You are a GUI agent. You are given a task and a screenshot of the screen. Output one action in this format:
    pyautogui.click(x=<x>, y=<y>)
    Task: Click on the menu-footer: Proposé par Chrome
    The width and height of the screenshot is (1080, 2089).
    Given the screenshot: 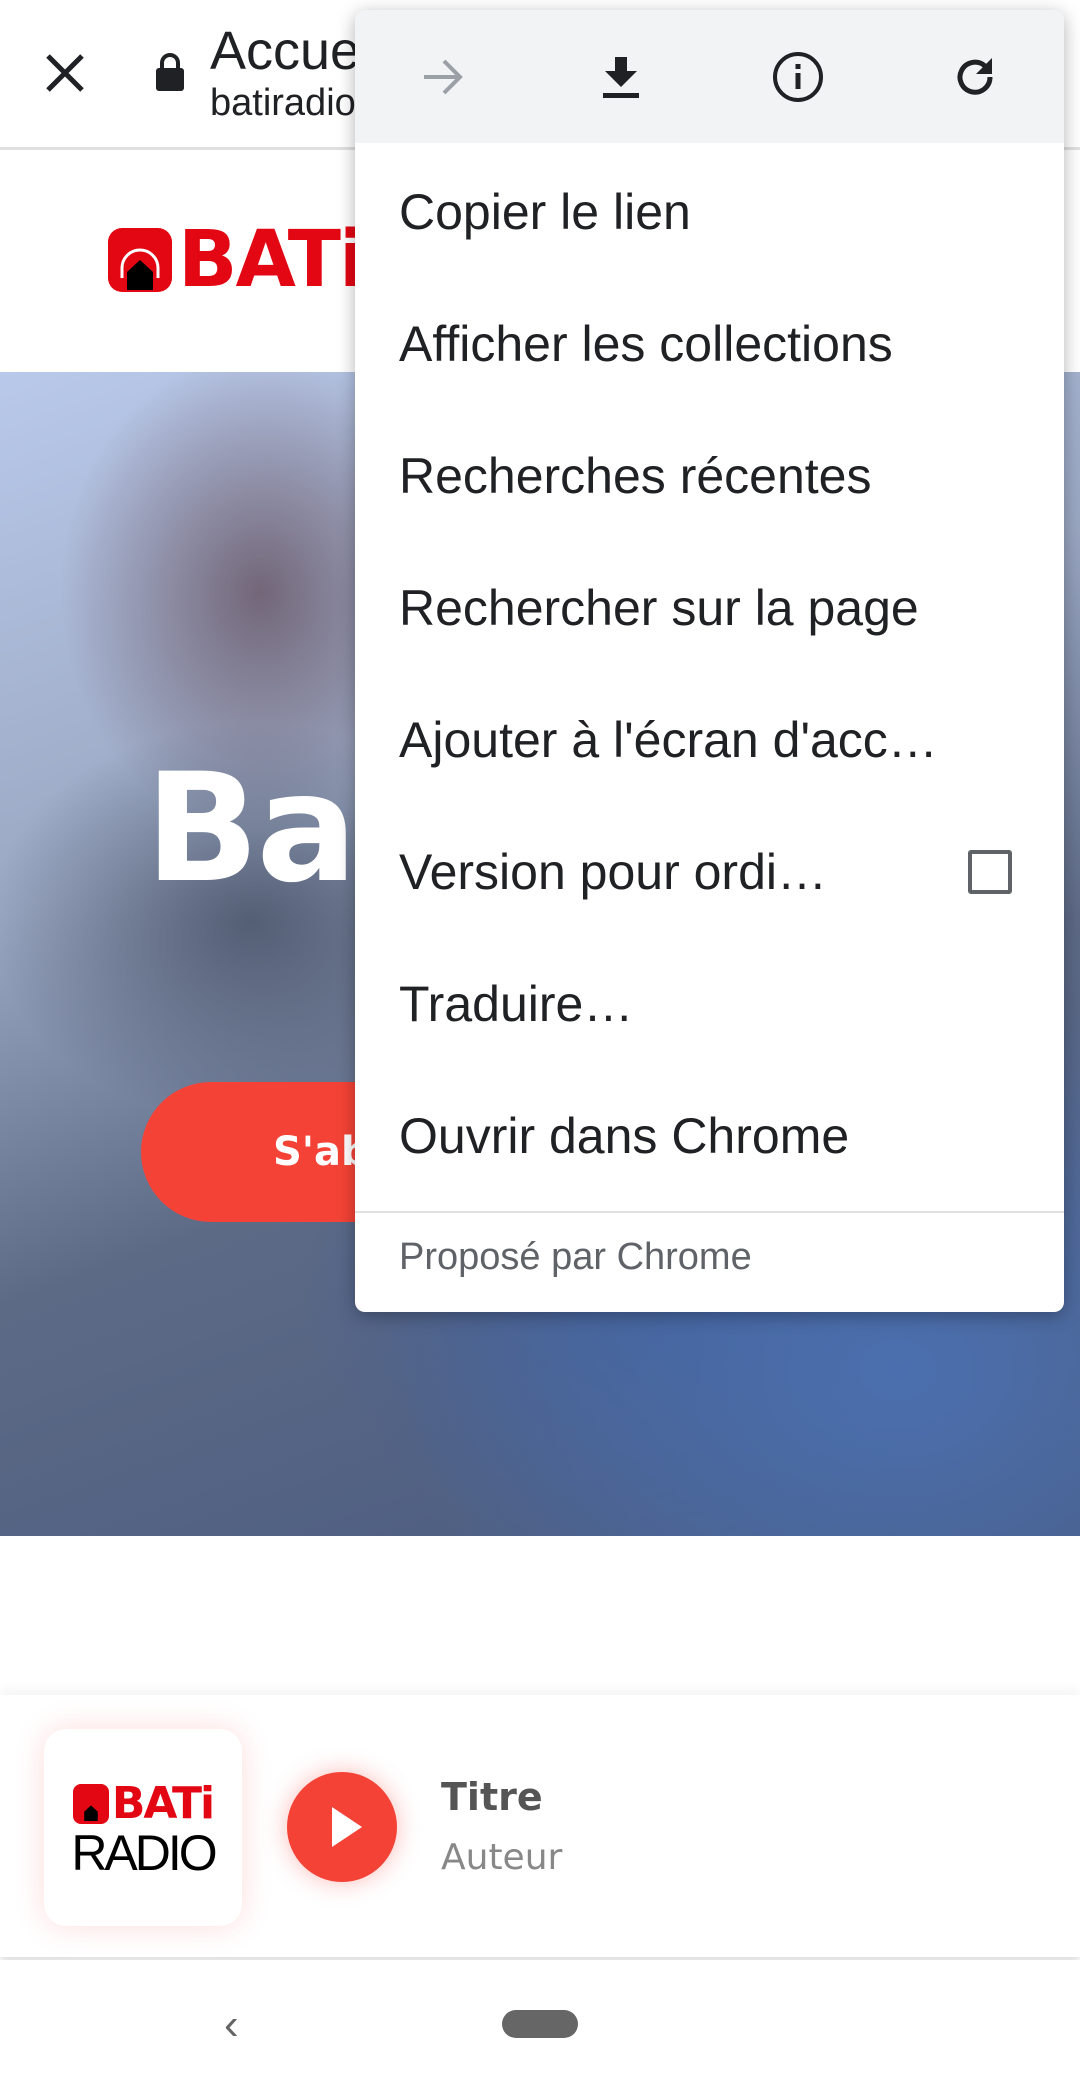 What is the action you would take?
    pyautogui.click(x=575, y=1257)
    